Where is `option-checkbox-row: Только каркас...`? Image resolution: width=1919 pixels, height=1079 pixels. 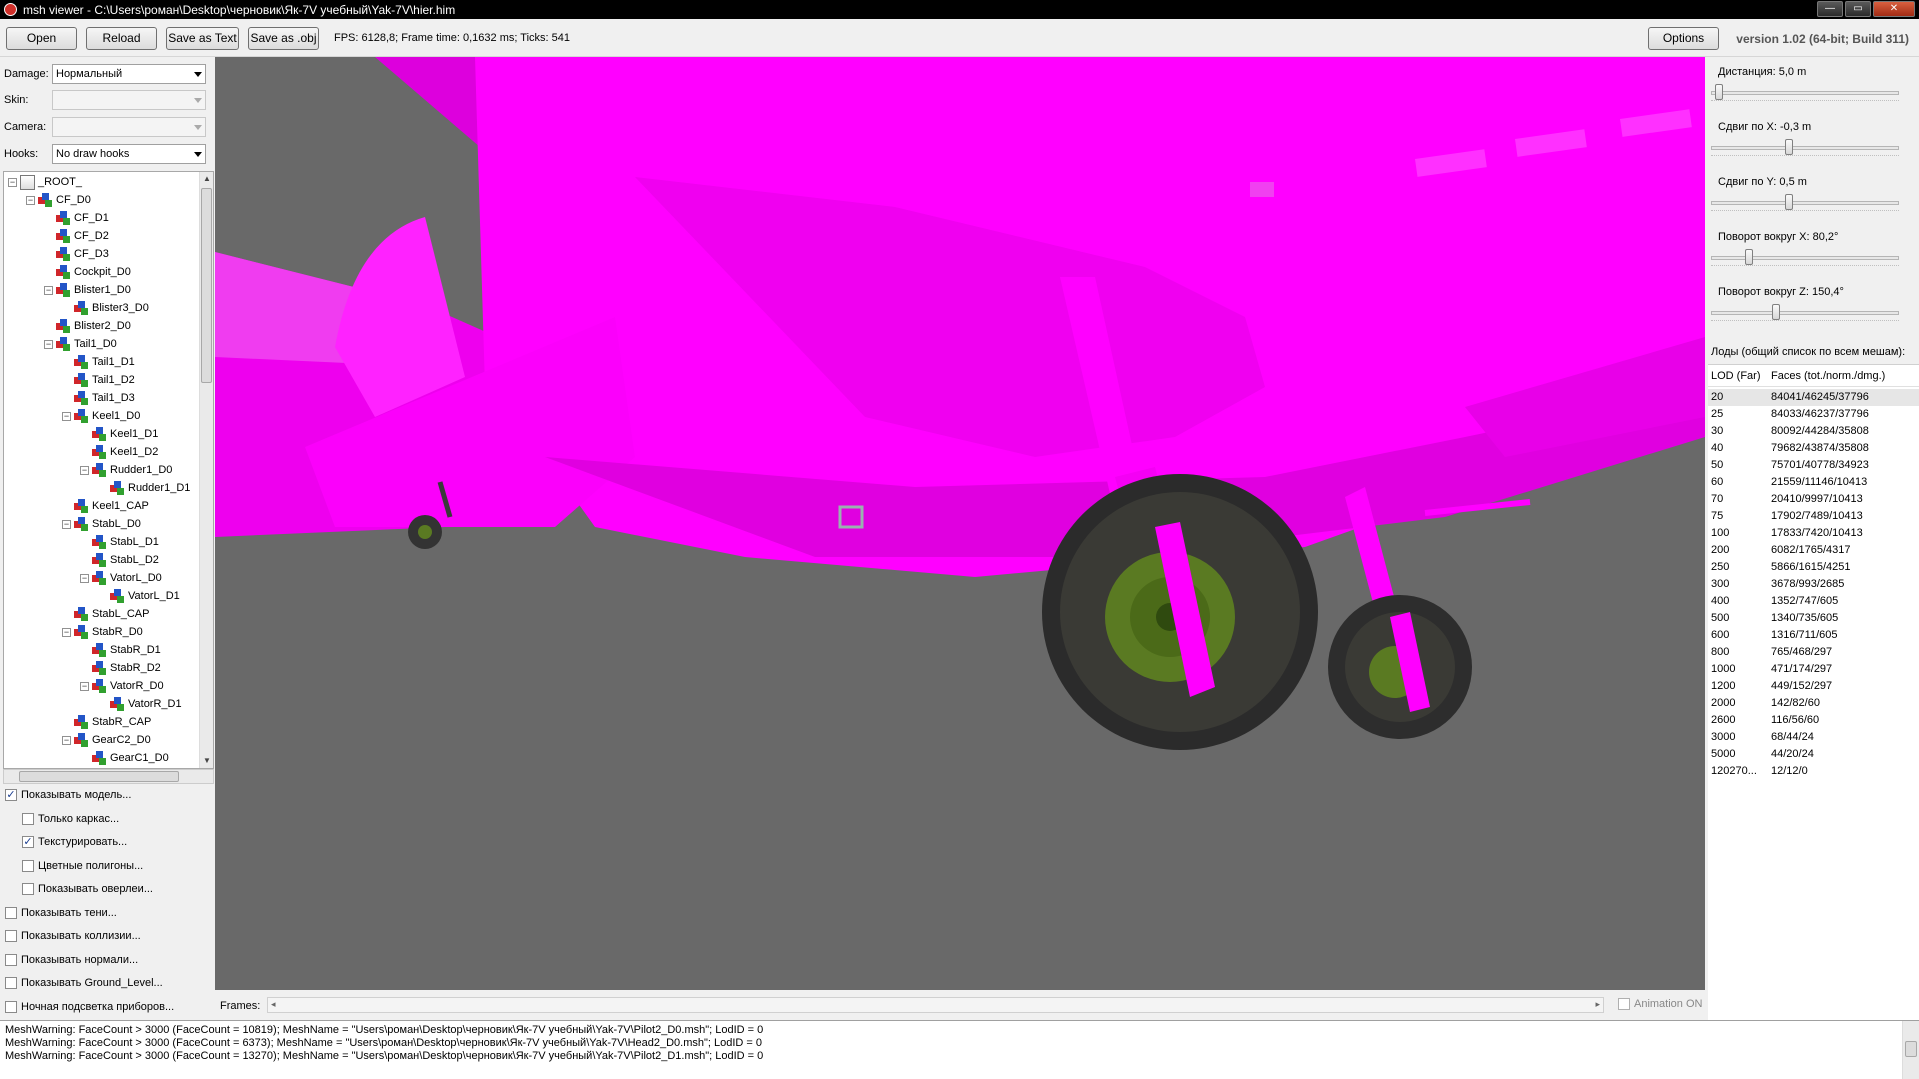
option-checkbox-row: Только каркас... is located at coordinates (70, 819).